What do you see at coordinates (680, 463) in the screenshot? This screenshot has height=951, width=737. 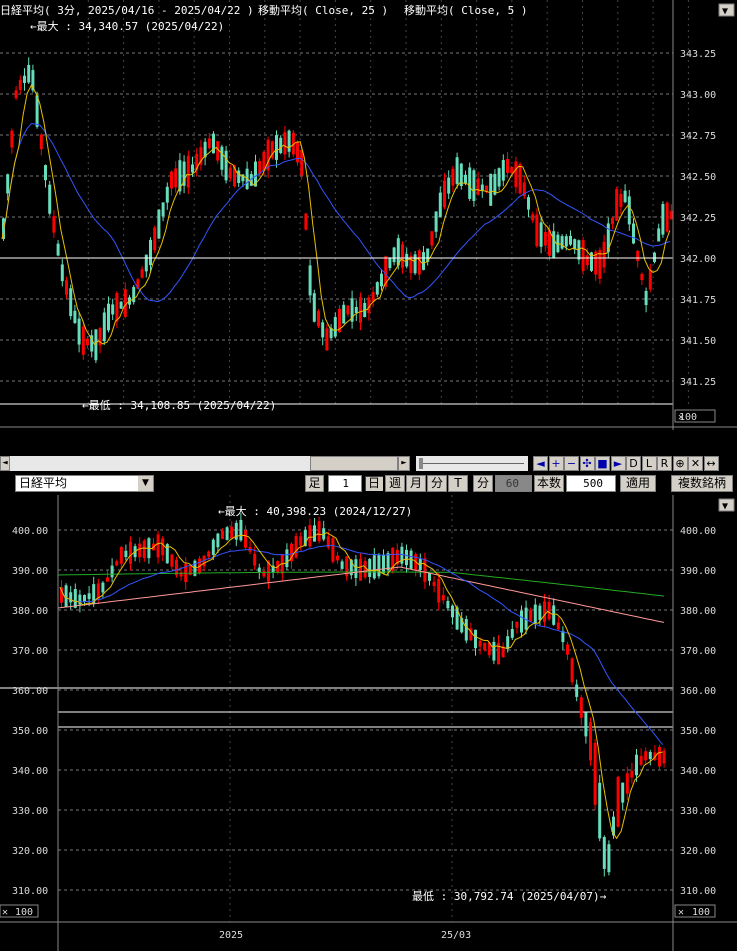 I see `nav-magnify-icon: ⊕` at bounding box center [680, 463].